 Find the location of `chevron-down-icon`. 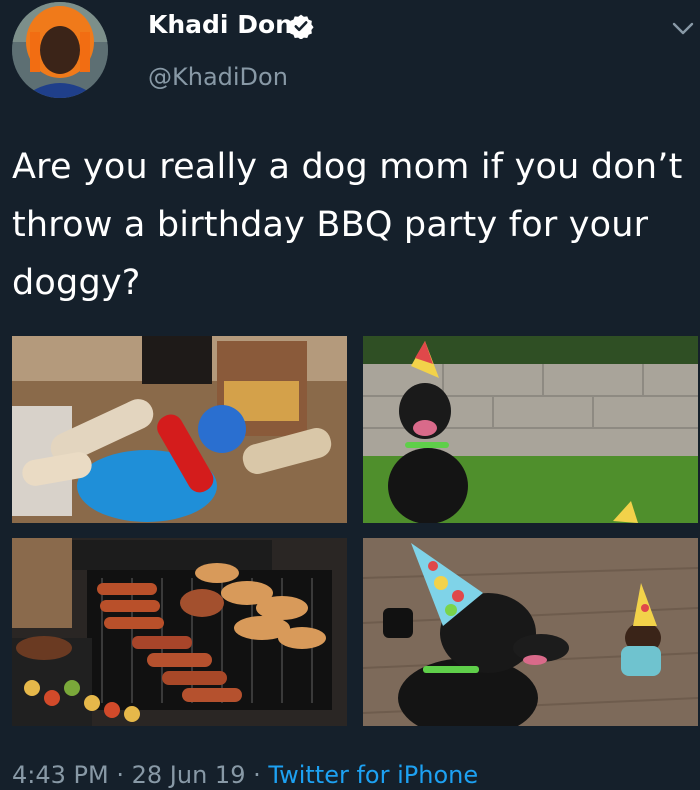

chevron-down-icon is located at coordinates (683, 29).